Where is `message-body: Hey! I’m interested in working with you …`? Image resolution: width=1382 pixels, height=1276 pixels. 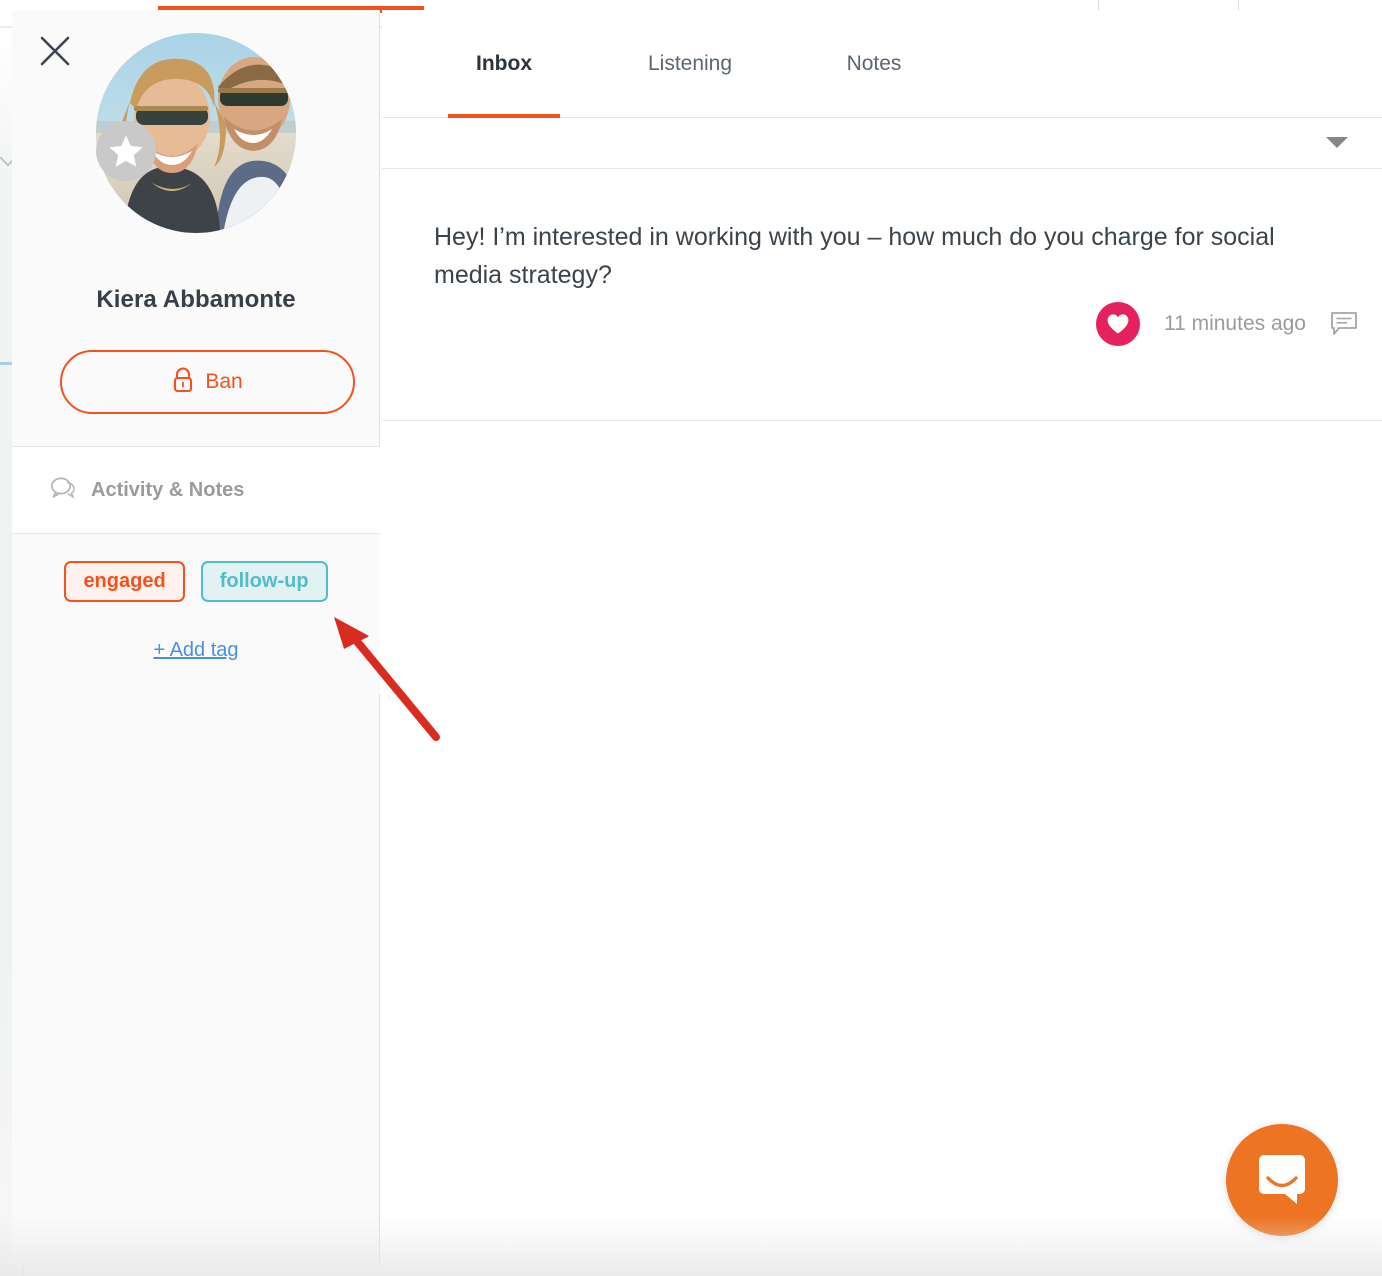
message-body: Hey! I’m interested in working with you … is located at coordinates (854, 256).